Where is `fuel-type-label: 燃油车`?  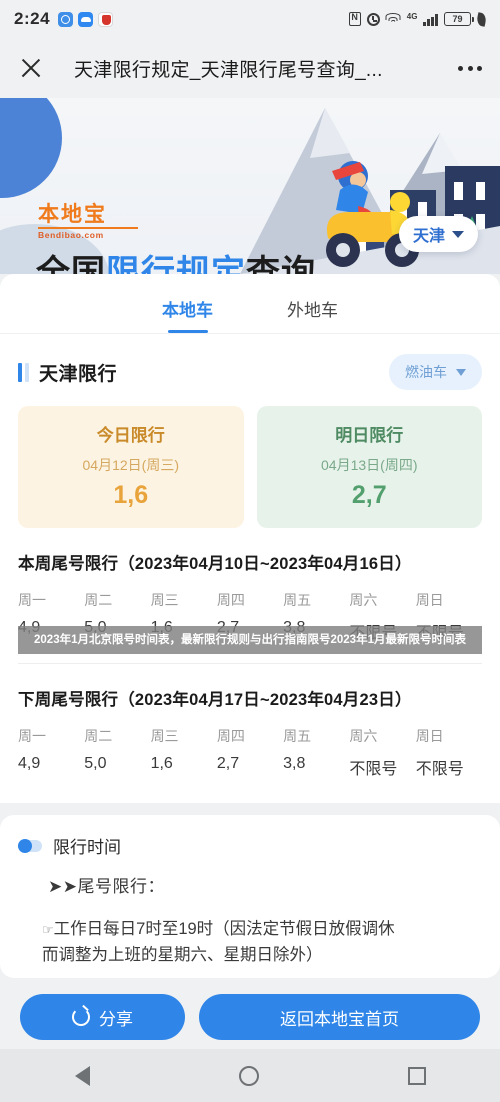 fuel-type-label: 燃油车 is located at coordinates (426, 372).